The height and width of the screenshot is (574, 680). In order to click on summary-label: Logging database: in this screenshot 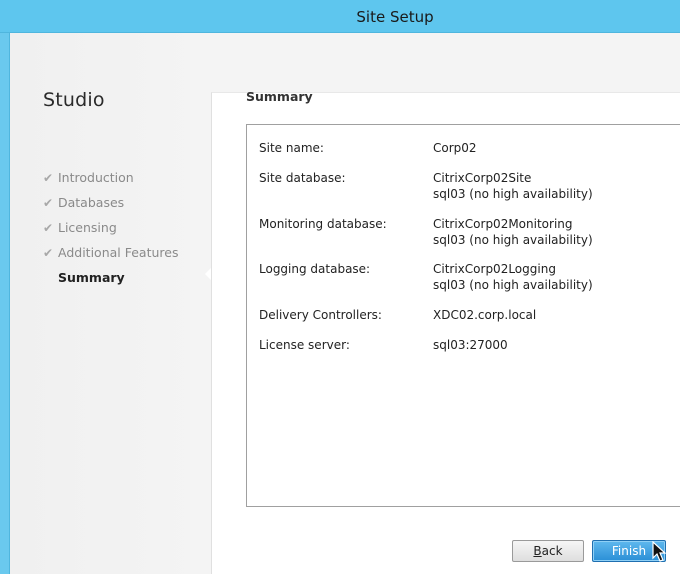, I will do `click(315, 269)`.